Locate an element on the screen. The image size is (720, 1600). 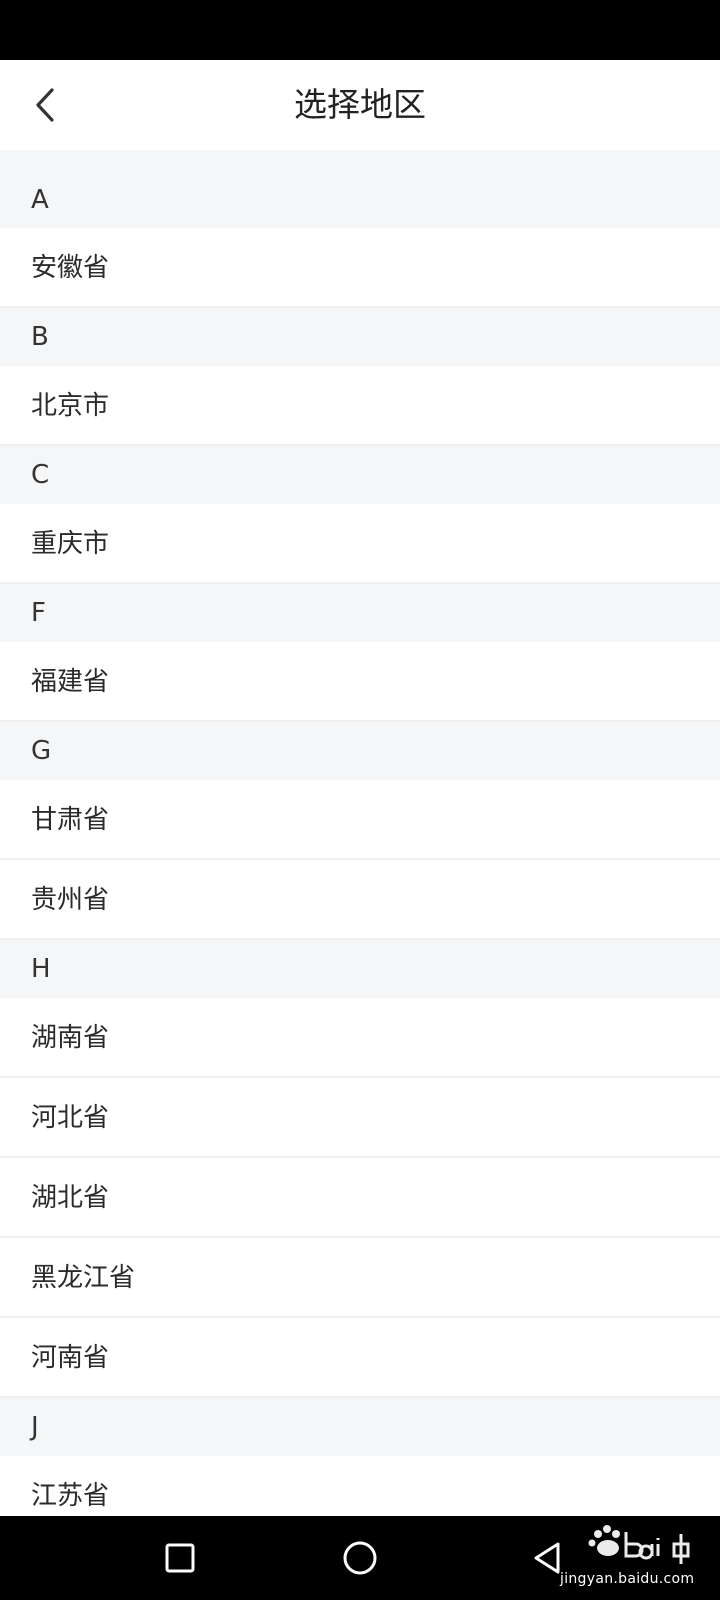
section-header-h: H is located at coordinates (360, 969).